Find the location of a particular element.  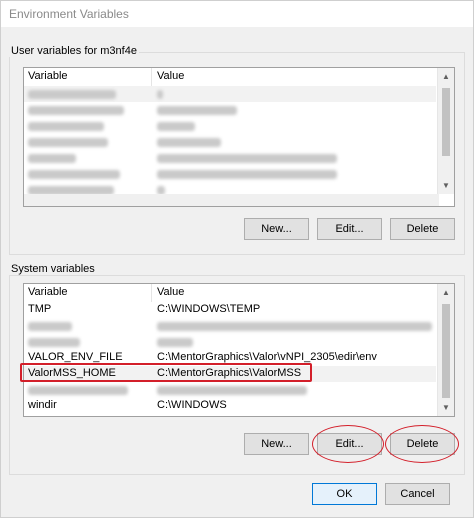

variable-name: windir is located at coordinates (42, 405).